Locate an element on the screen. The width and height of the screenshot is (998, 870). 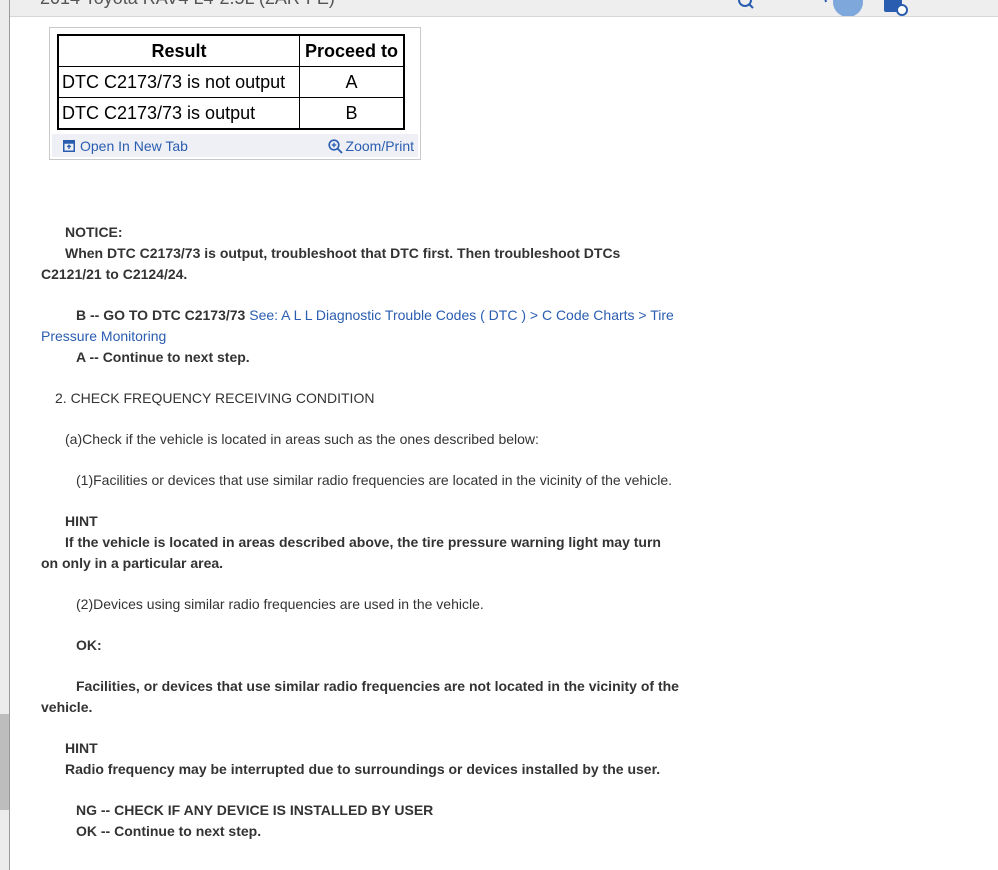
step-2-heading: 2. CHECK FREQUENCY RECEIVING CONDITION is located at coordinates (215, 398).